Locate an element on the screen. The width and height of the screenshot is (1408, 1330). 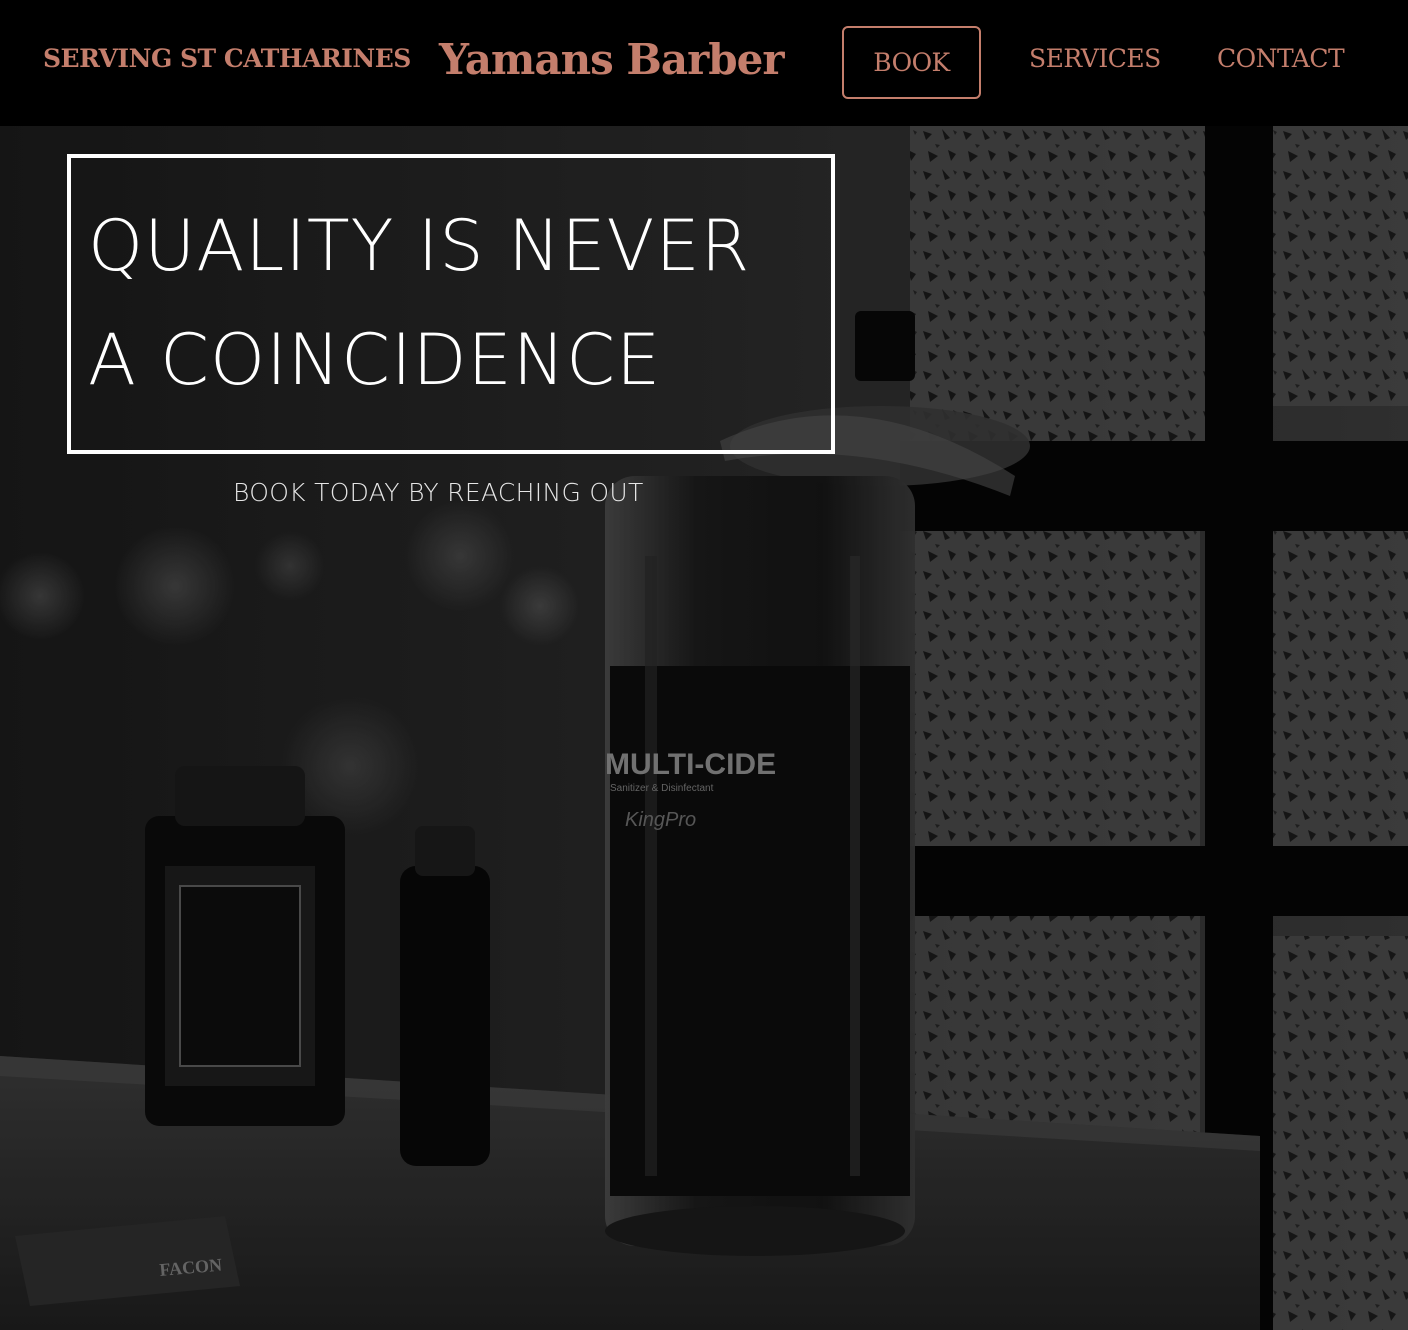
headline-line-1: QUALITY IS NEVER is located at coordinates (419, 246).